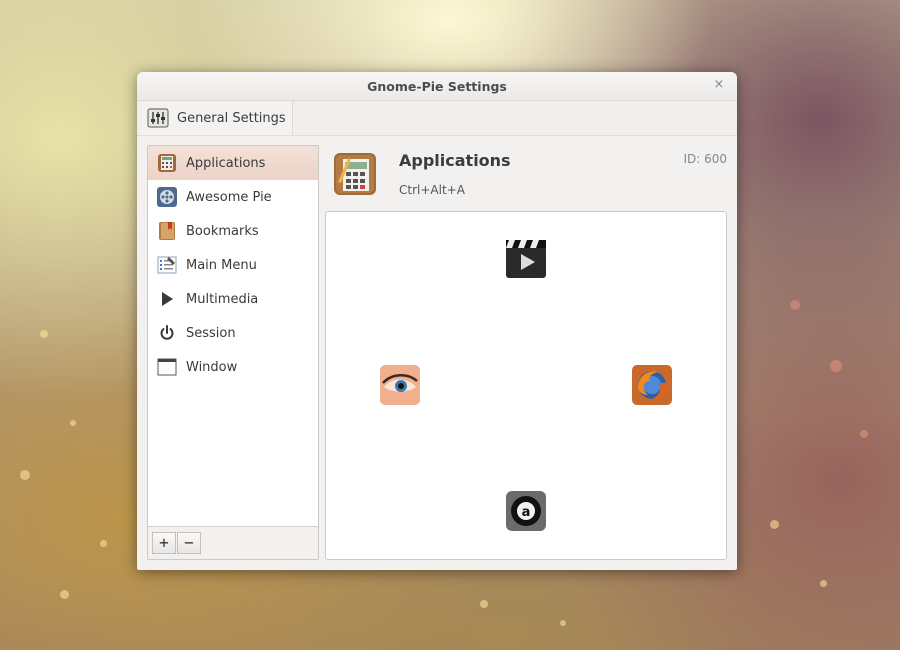 Image resolution: width=900 pixels, height=650 pixels. What do you see at coordinates (167, 231) in the screenshot?
I see `bookmark-book-icon` at bounding box center [167, 231].